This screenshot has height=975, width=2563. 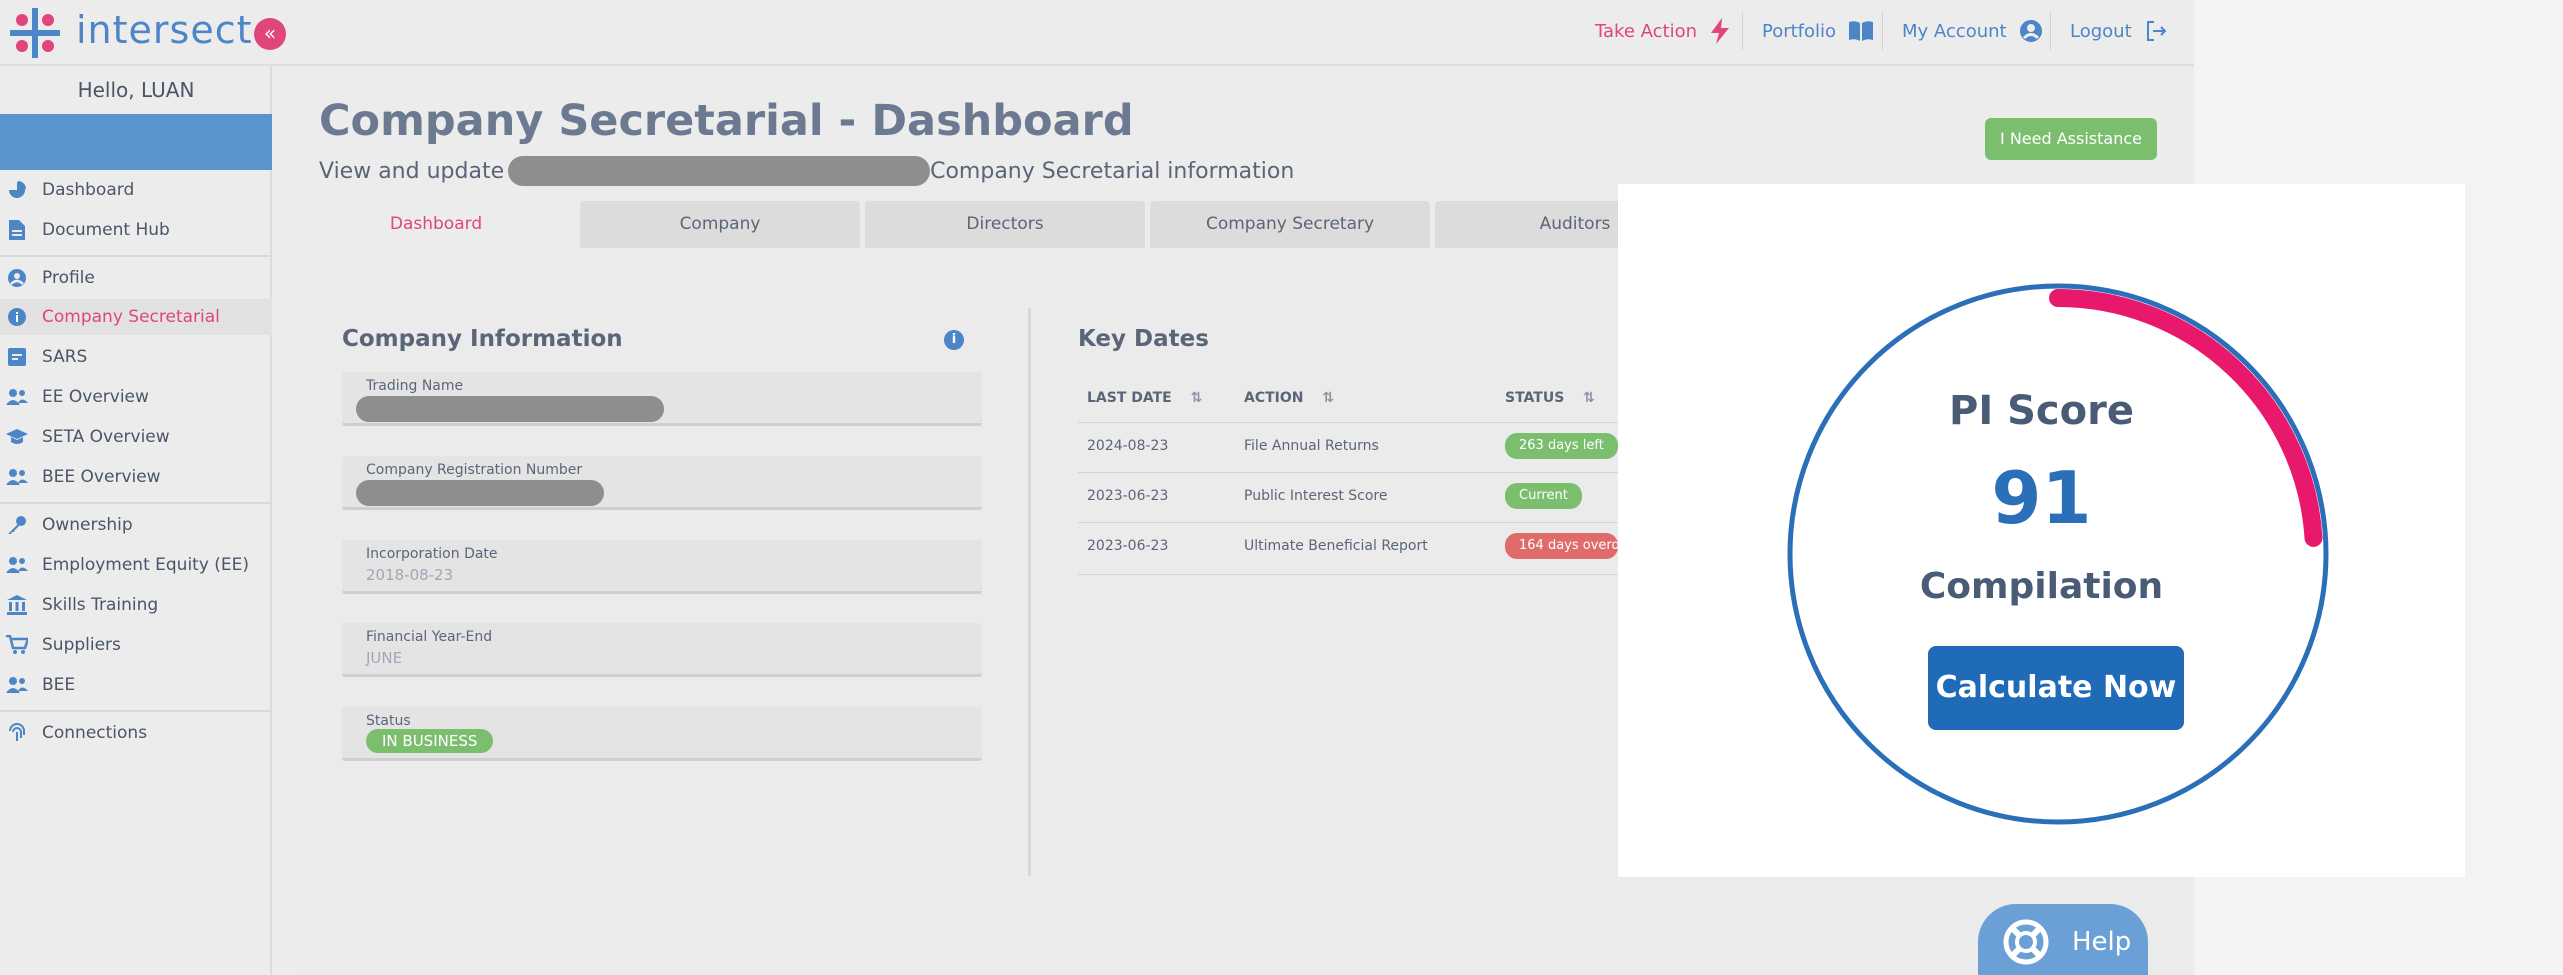 I want to click on greeting-banner, so click(x=136, y=142).